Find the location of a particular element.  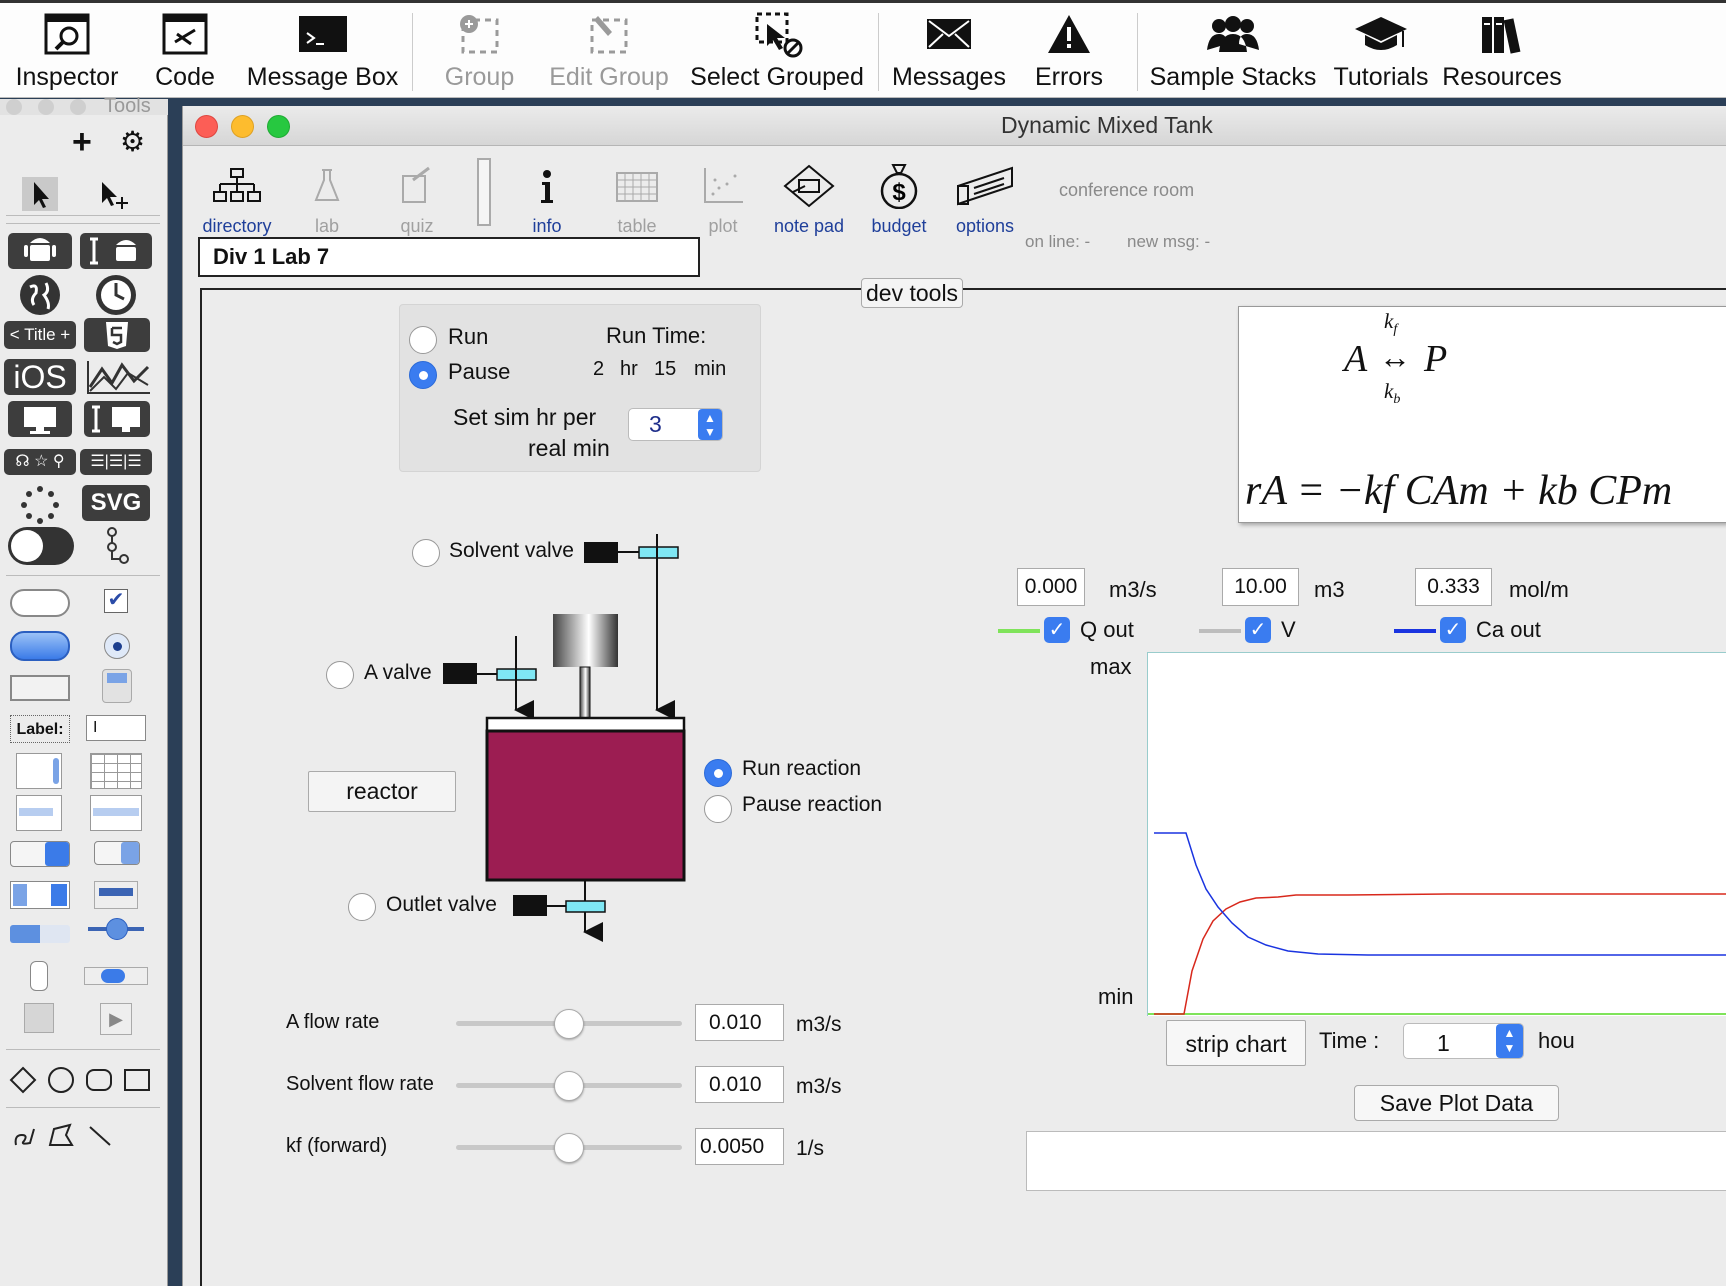

kf-forward-slider-knob is located at coordinates (569, 1148).